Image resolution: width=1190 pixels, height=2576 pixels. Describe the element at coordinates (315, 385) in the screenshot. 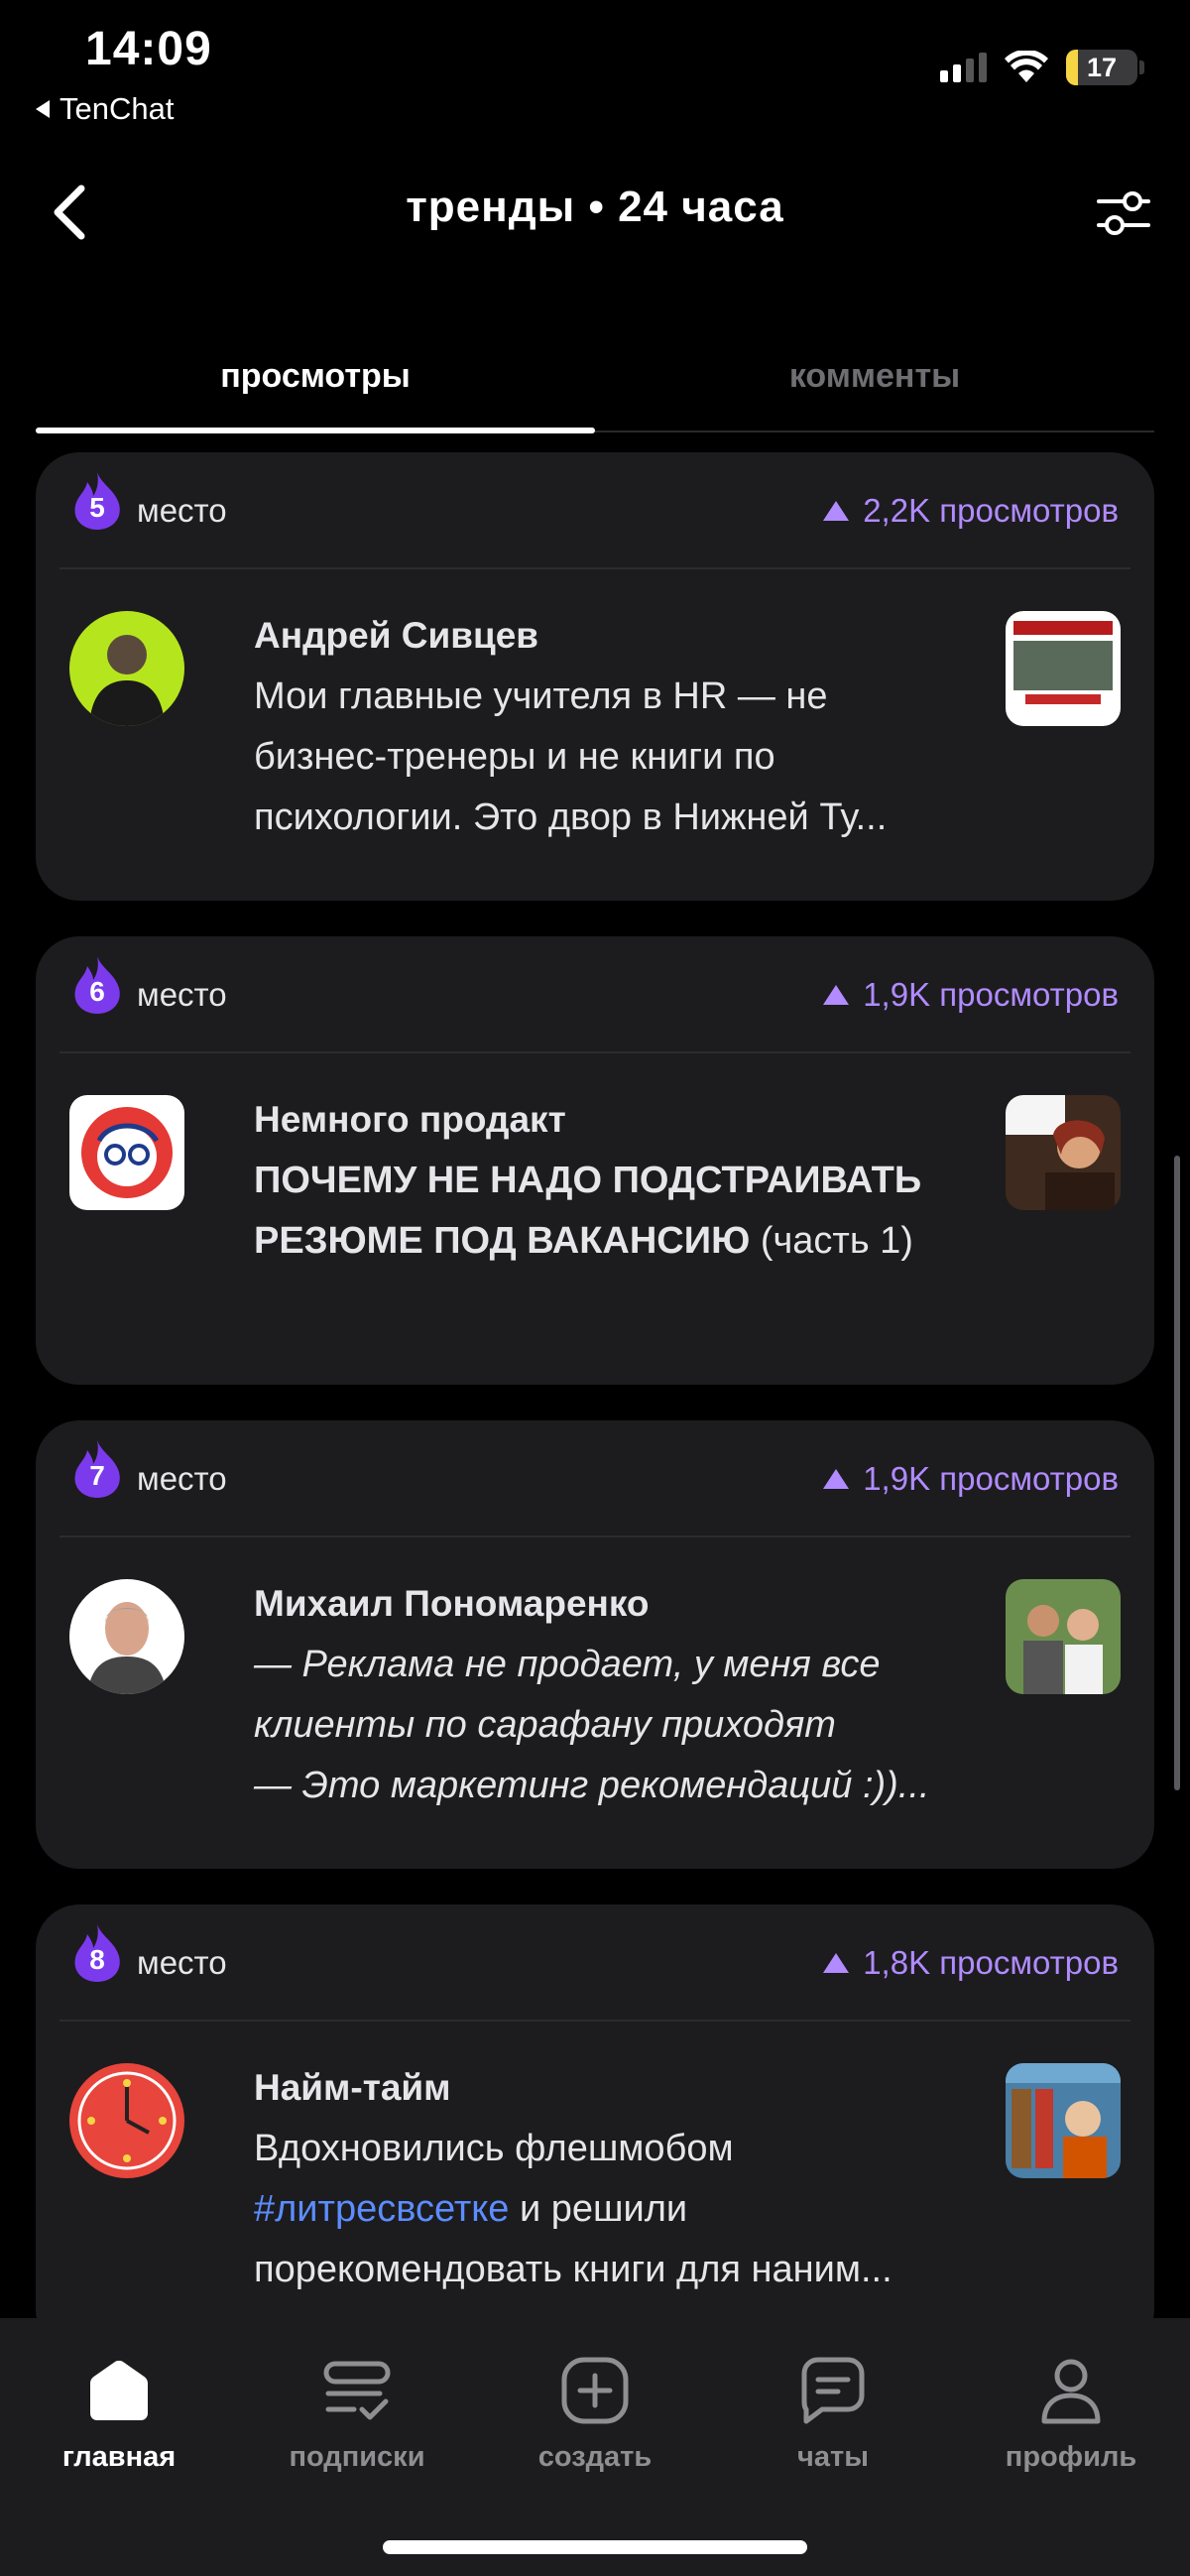

I see `tab-views: просмотры` at that location.